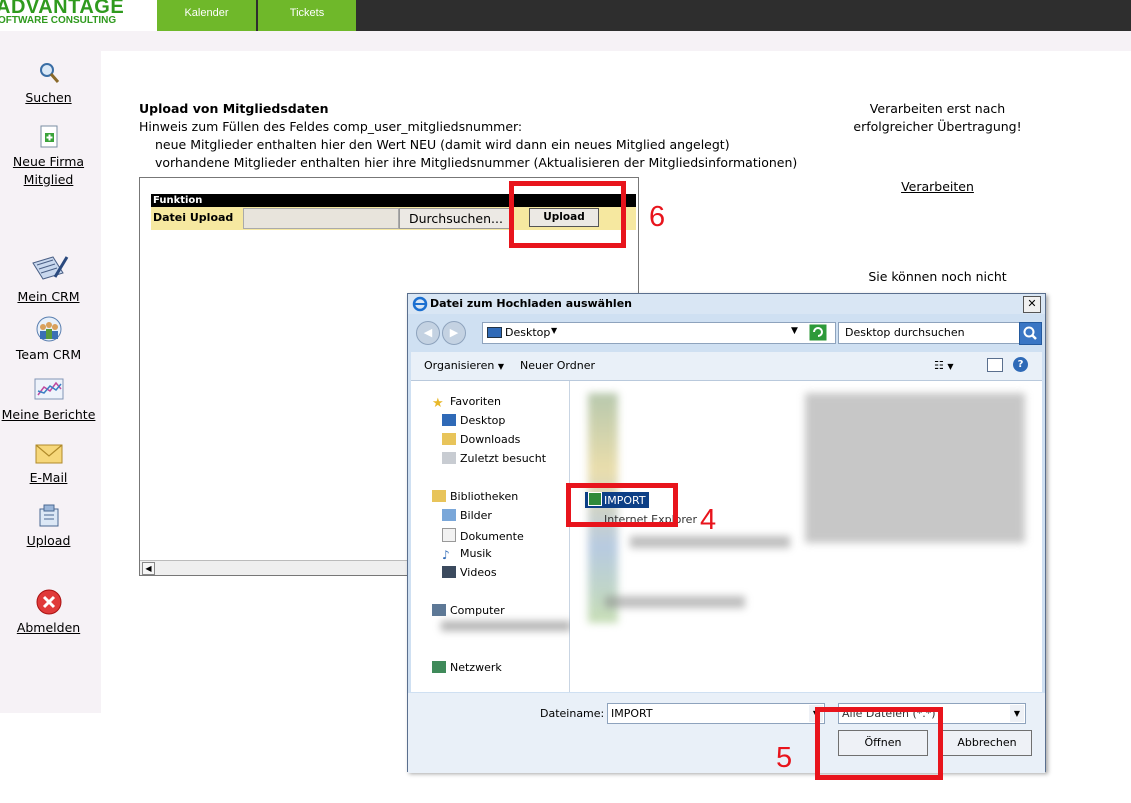 Image resolution: width=1131 pixels, height=803 pixels. I want to click on tree-label: Musik, so click(476, 553).